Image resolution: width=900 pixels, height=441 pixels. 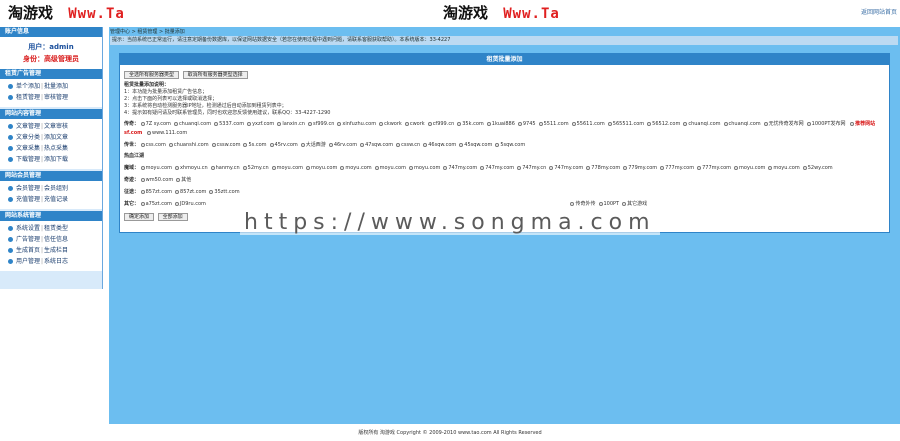 I want to click on option-item: cssw.cn, so click(x=408, y=145).